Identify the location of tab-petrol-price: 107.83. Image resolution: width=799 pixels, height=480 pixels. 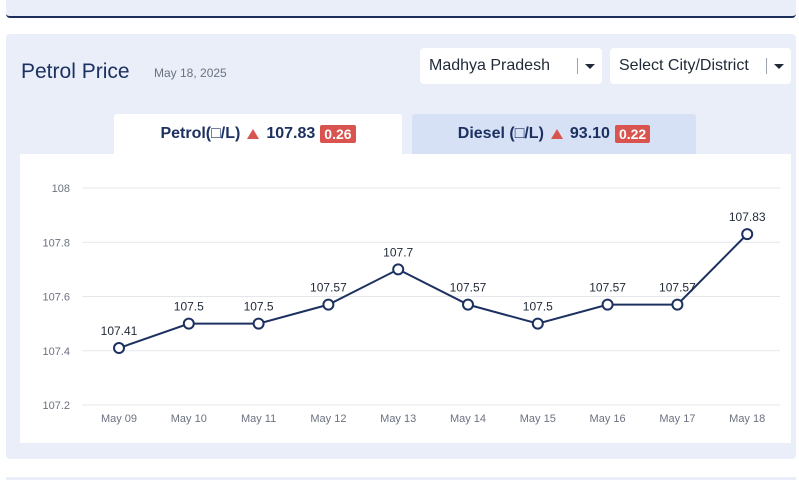
(291, 133).